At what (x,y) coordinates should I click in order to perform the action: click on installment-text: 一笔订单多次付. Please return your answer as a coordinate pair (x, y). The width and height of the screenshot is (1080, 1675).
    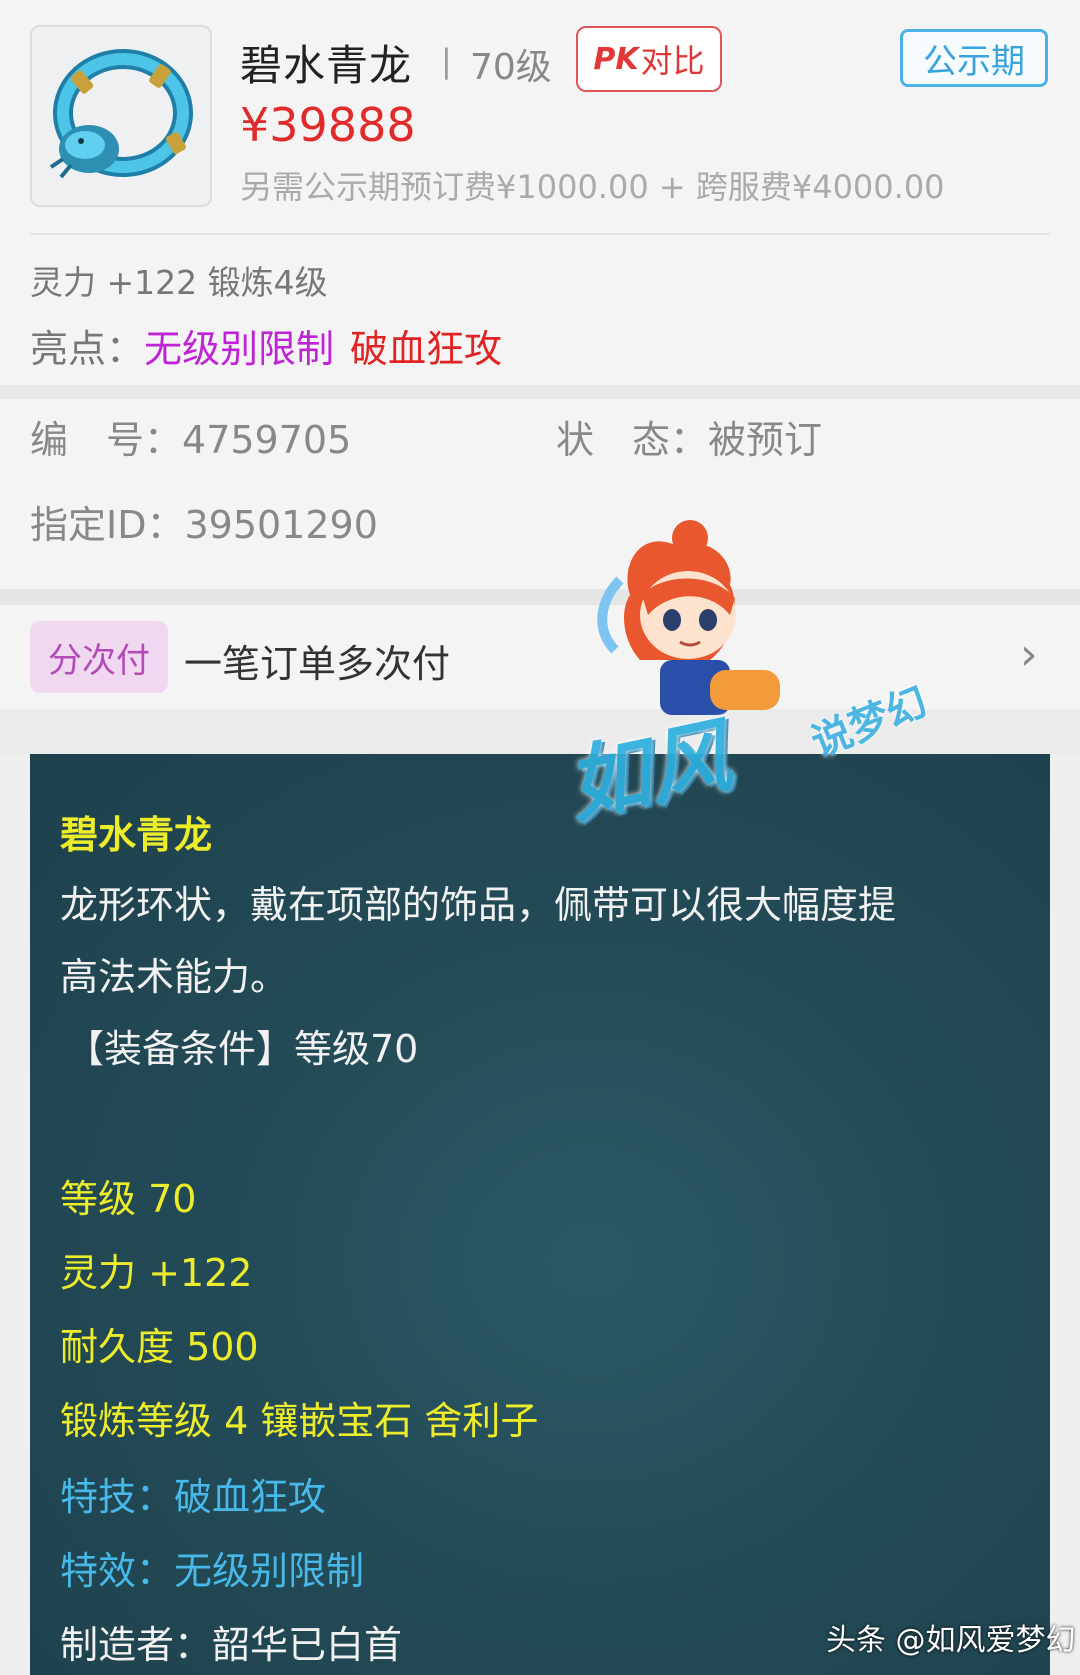
    Looking at the image, I should click on (317, 664).